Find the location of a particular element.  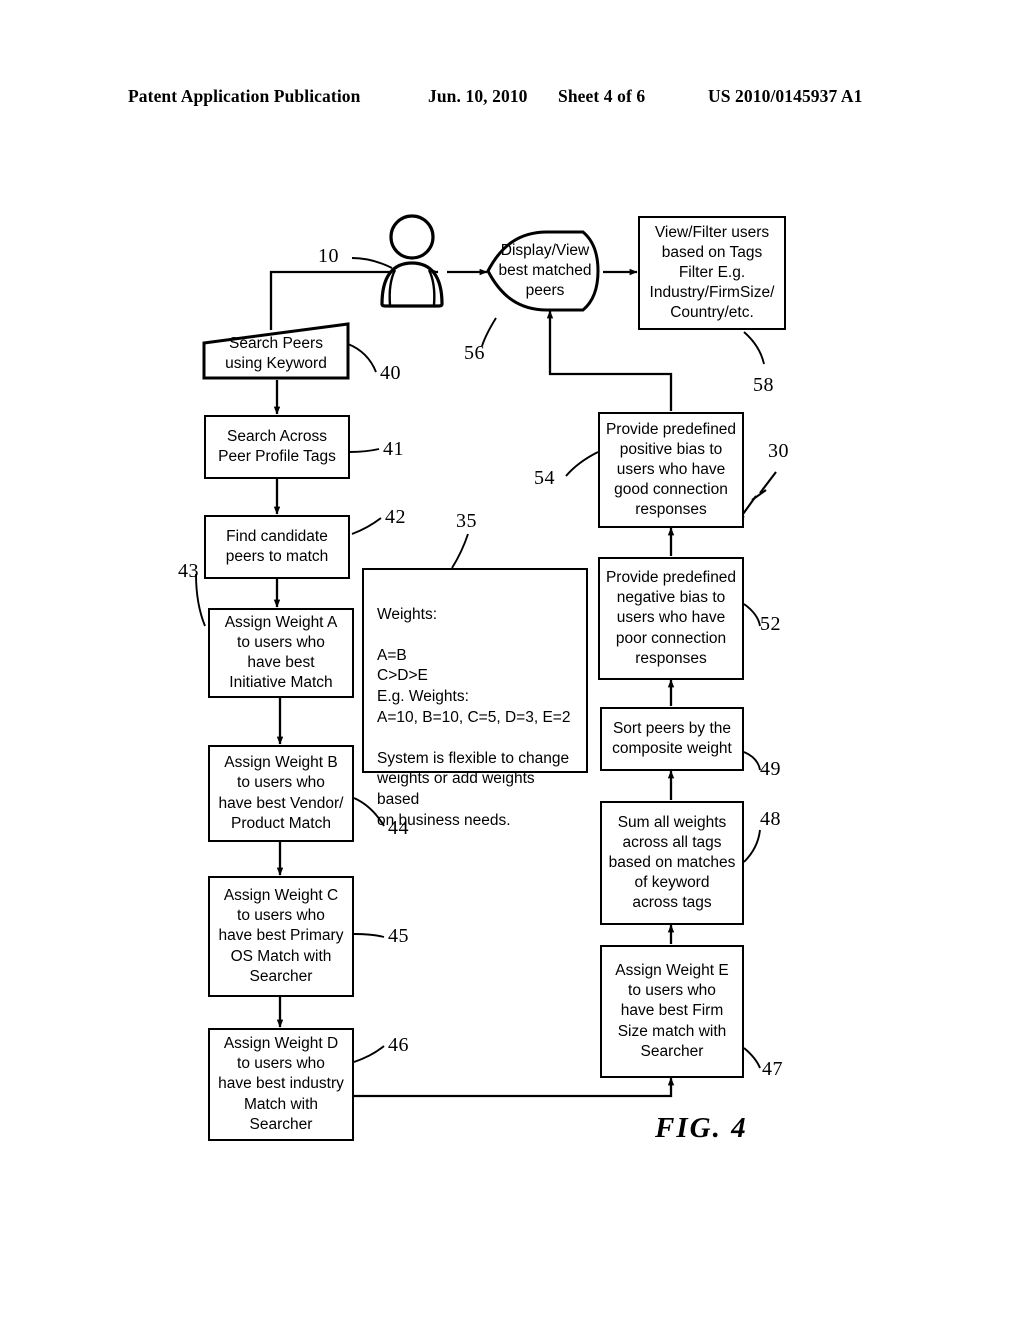

sort-peers-box: Sort peers by the composite weight is located at coordinates (672, 739).